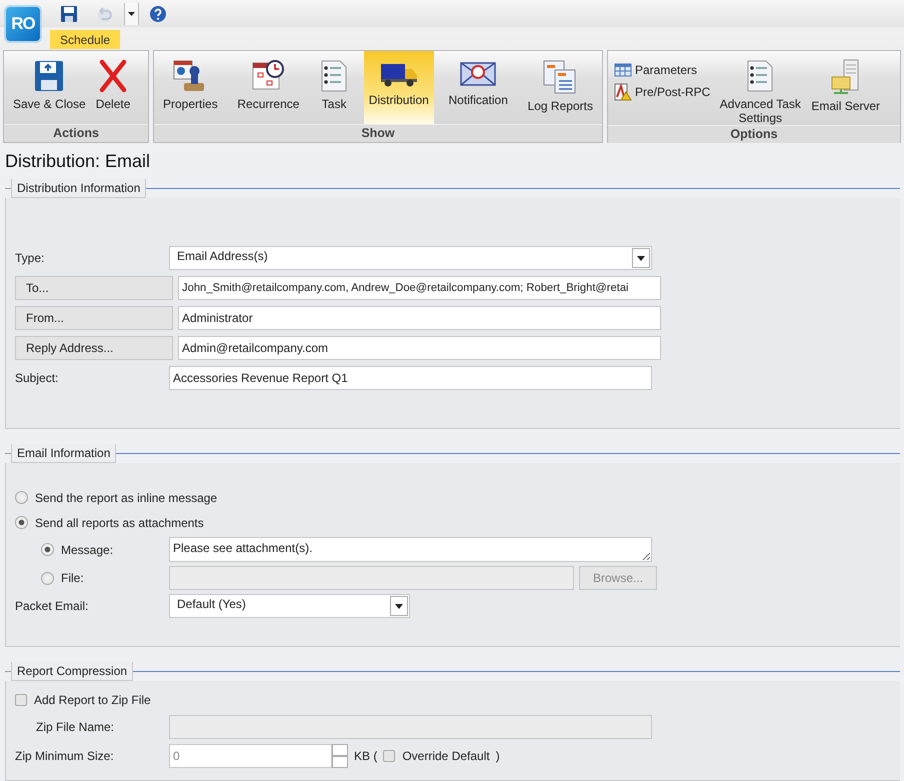 This screenshot has width=904, height=781. I want to click on bracket-text: ), so click(498, 756).